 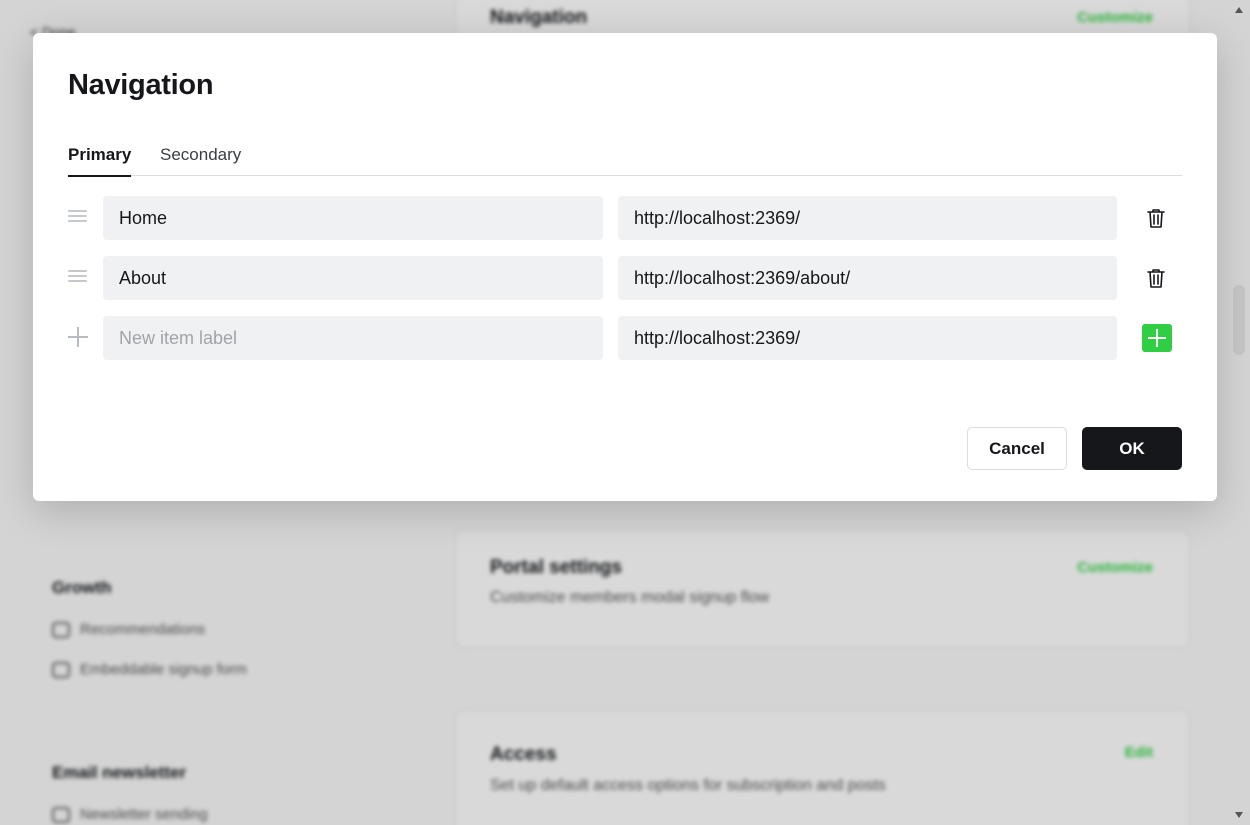 I want to click on scroll-thumb, so click(x=1239, y=320).